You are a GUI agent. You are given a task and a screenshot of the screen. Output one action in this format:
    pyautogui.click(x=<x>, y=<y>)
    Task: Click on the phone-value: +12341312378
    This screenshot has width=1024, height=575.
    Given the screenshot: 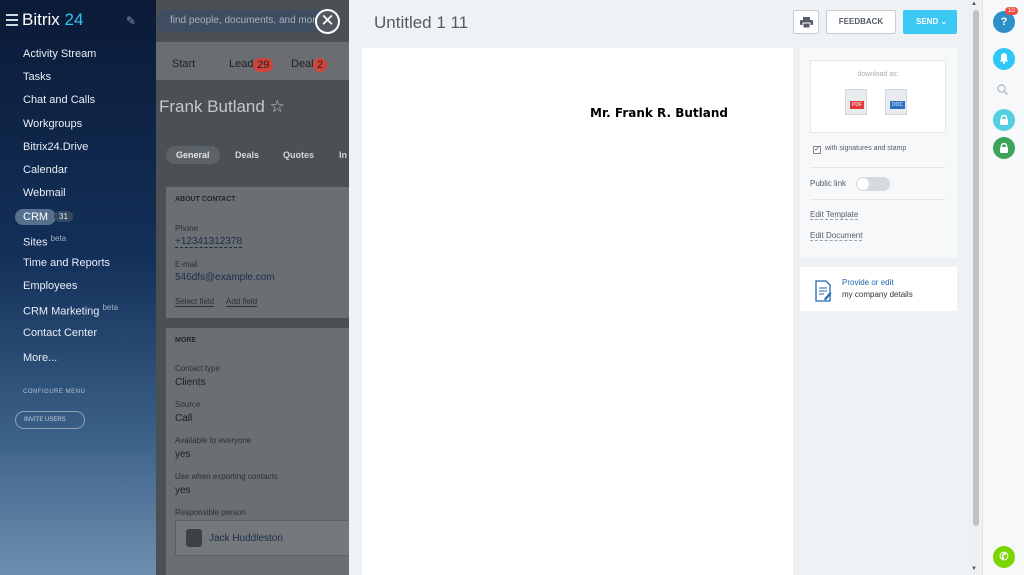 What is the action you would take?
    pyautogui.click(x=209, y=242)
    